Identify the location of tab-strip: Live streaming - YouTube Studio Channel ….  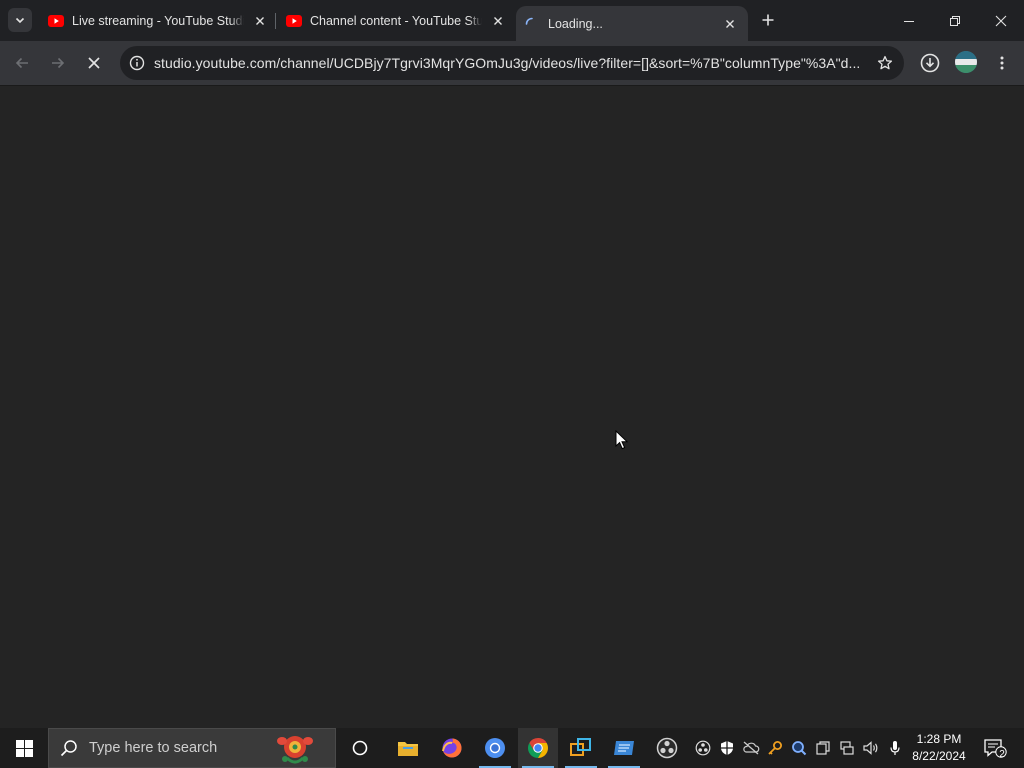
(512, 20).